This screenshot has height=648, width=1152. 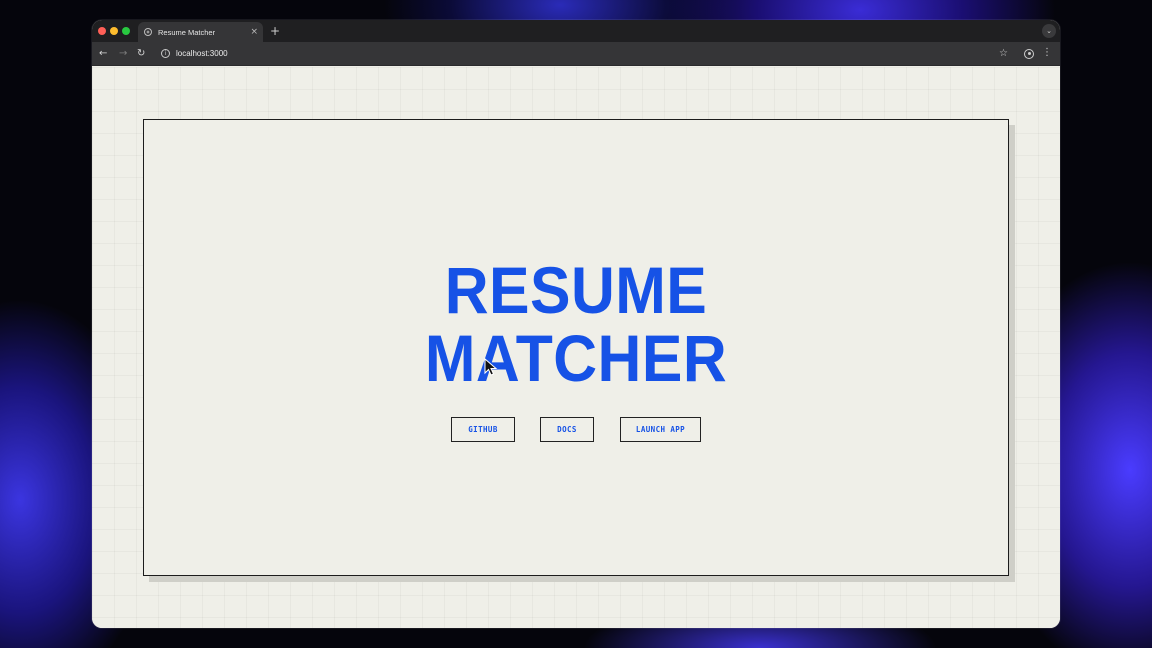 I want to click on profile-icon, so click(x=1029, y=54).